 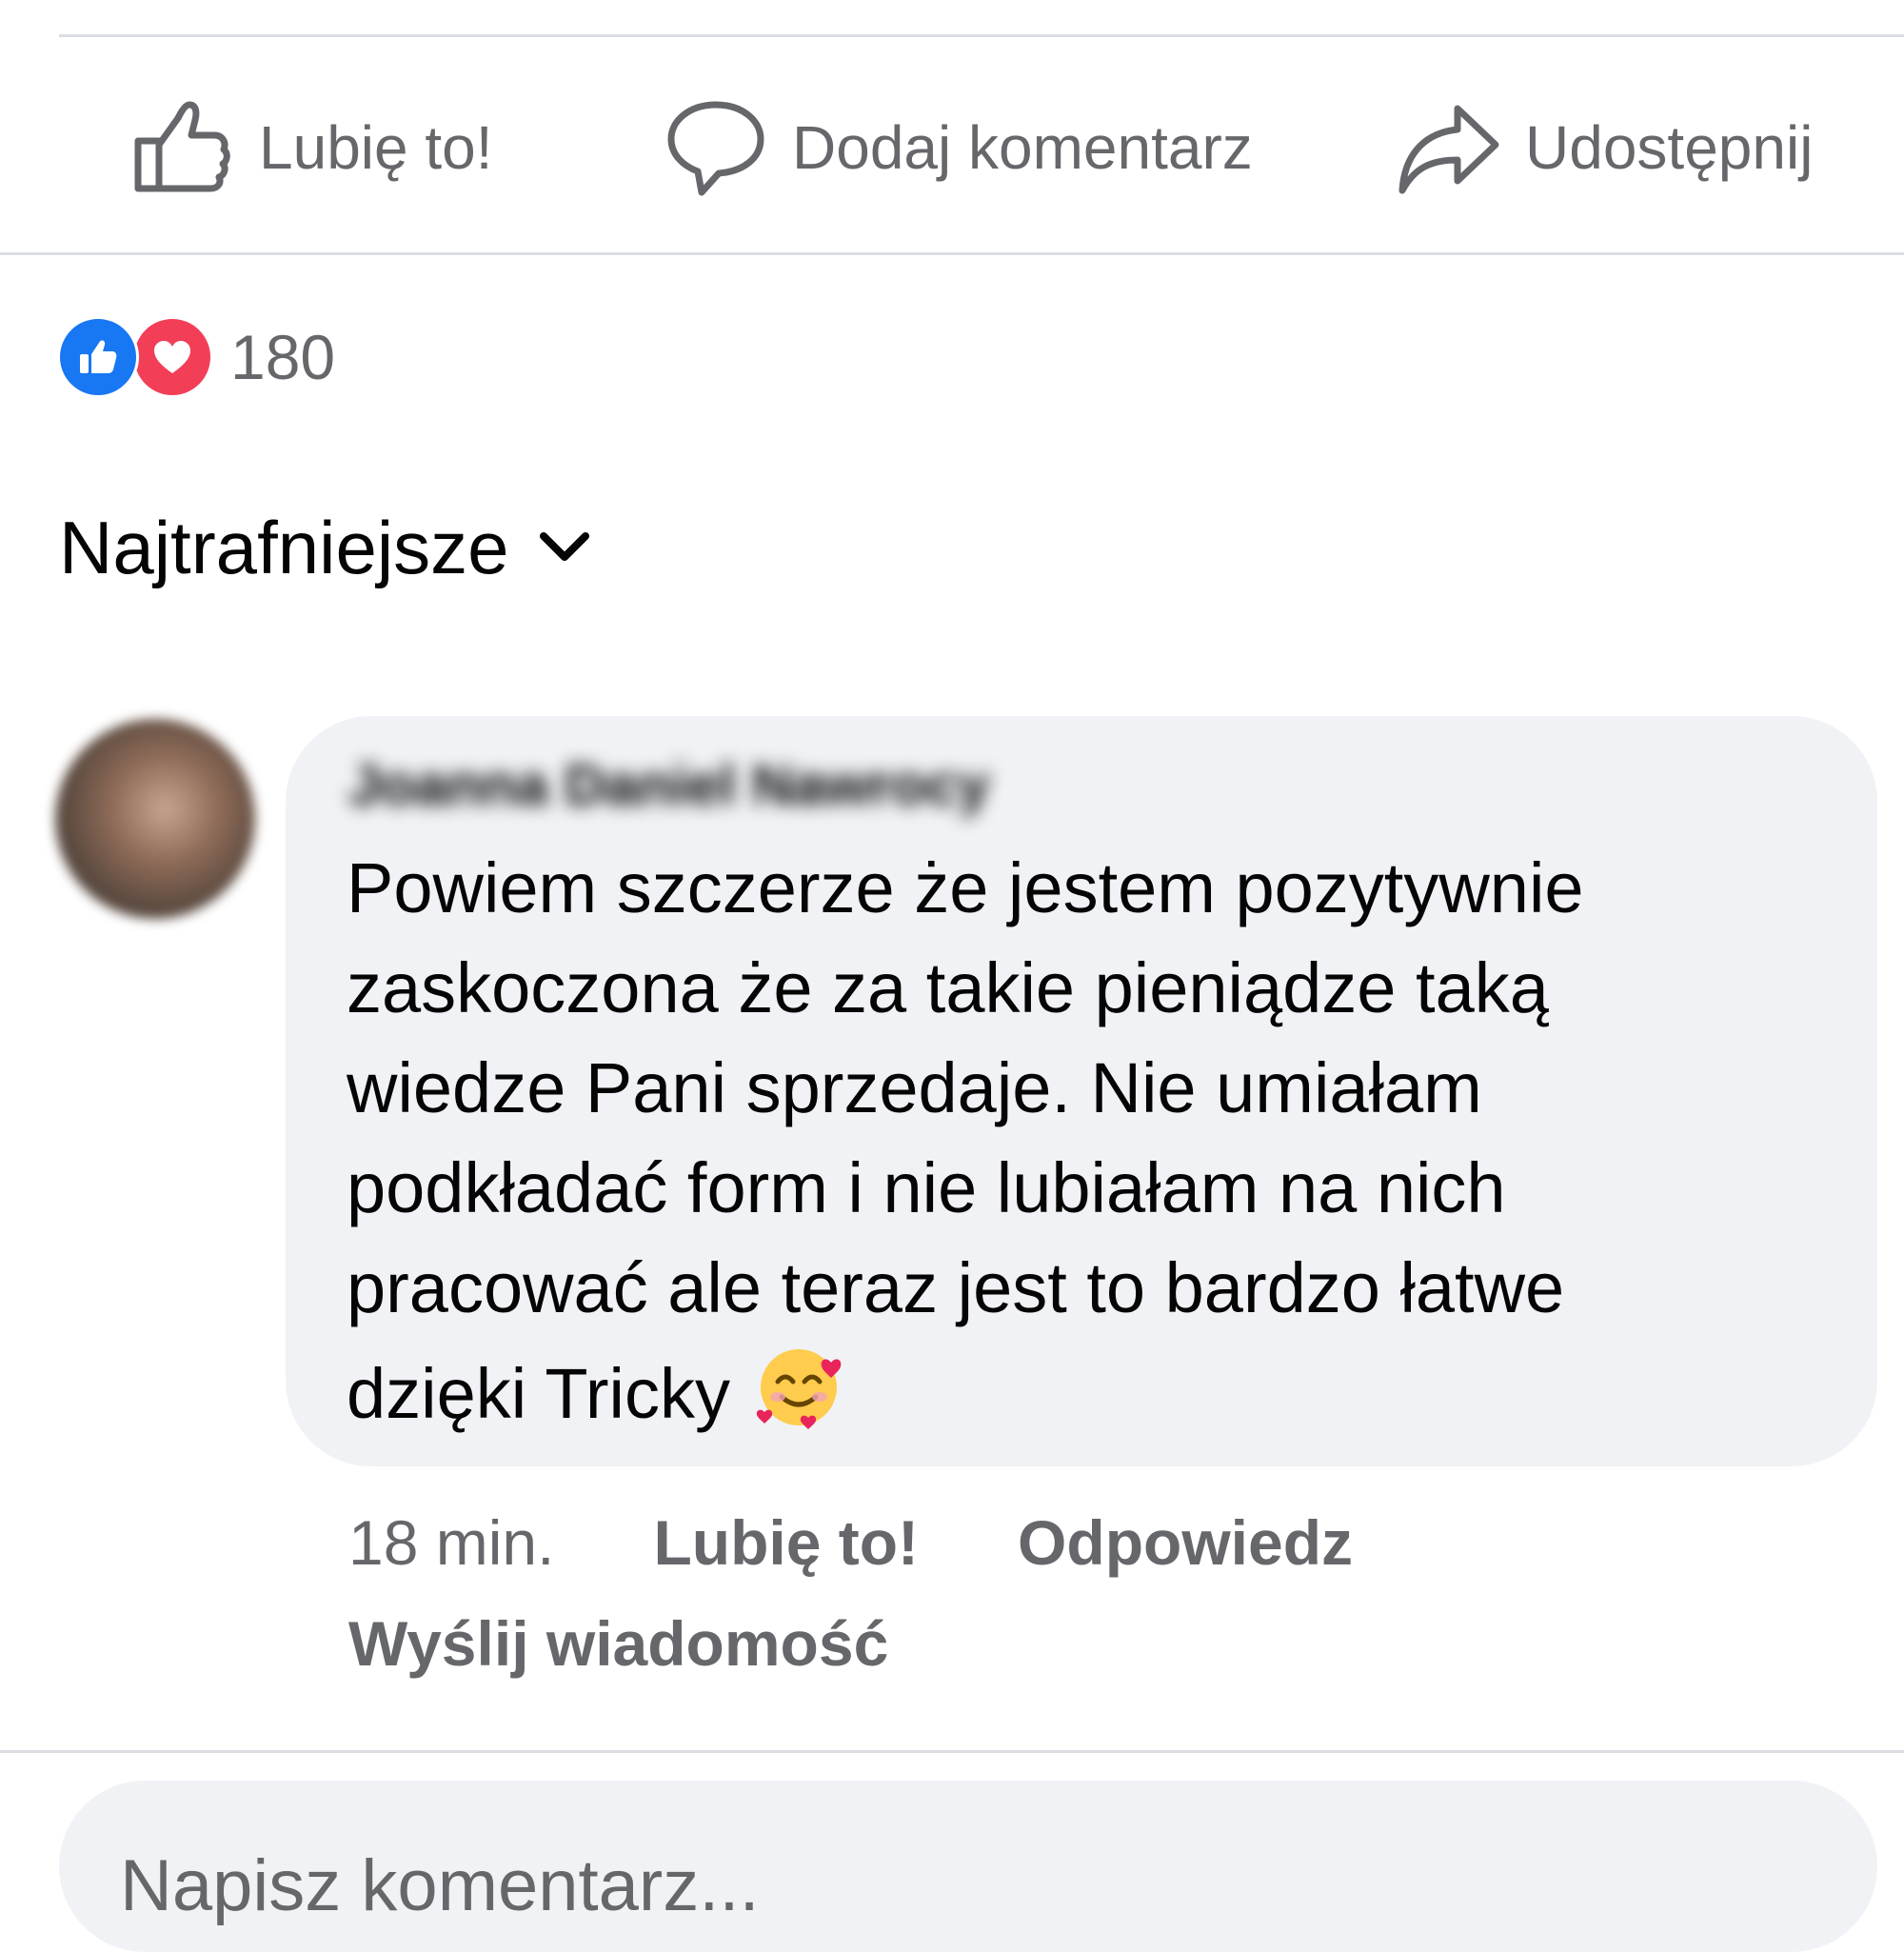 I want to click on comment-timestamp: 18 min., so click(x=451, y=1542).